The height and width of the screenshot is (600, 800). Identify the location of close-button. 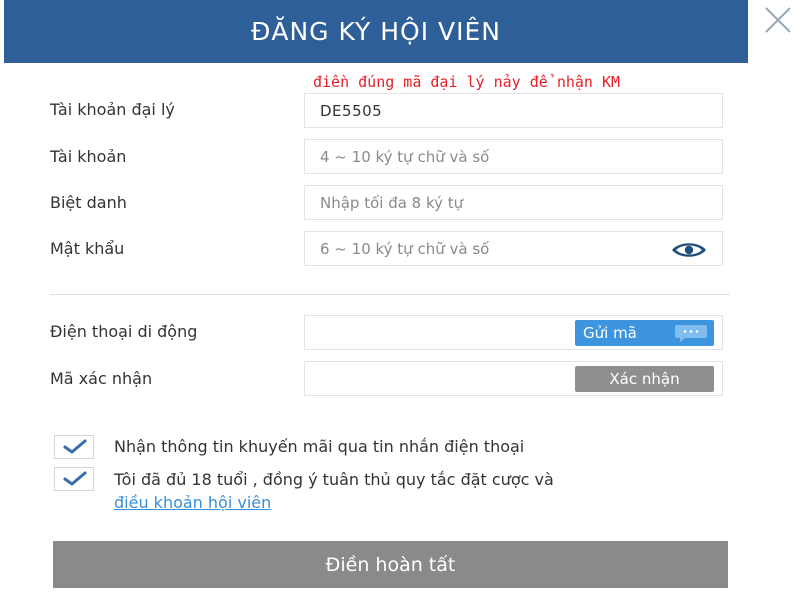
(776, 20).